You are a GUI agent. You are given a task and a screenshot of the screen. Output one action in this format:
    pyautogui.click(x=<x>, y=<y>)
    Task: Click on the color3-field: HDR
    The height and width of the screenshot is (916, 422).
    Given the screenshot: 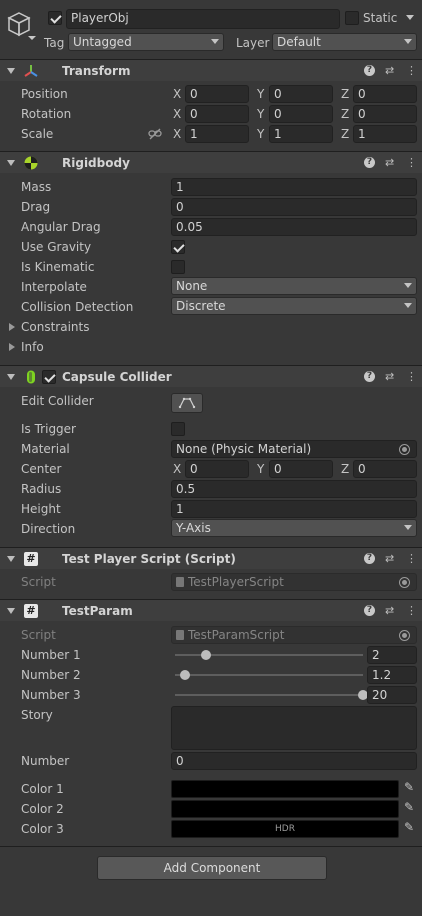 What is the action you would take?
    pyautogui.click(x=285, y=829)
    